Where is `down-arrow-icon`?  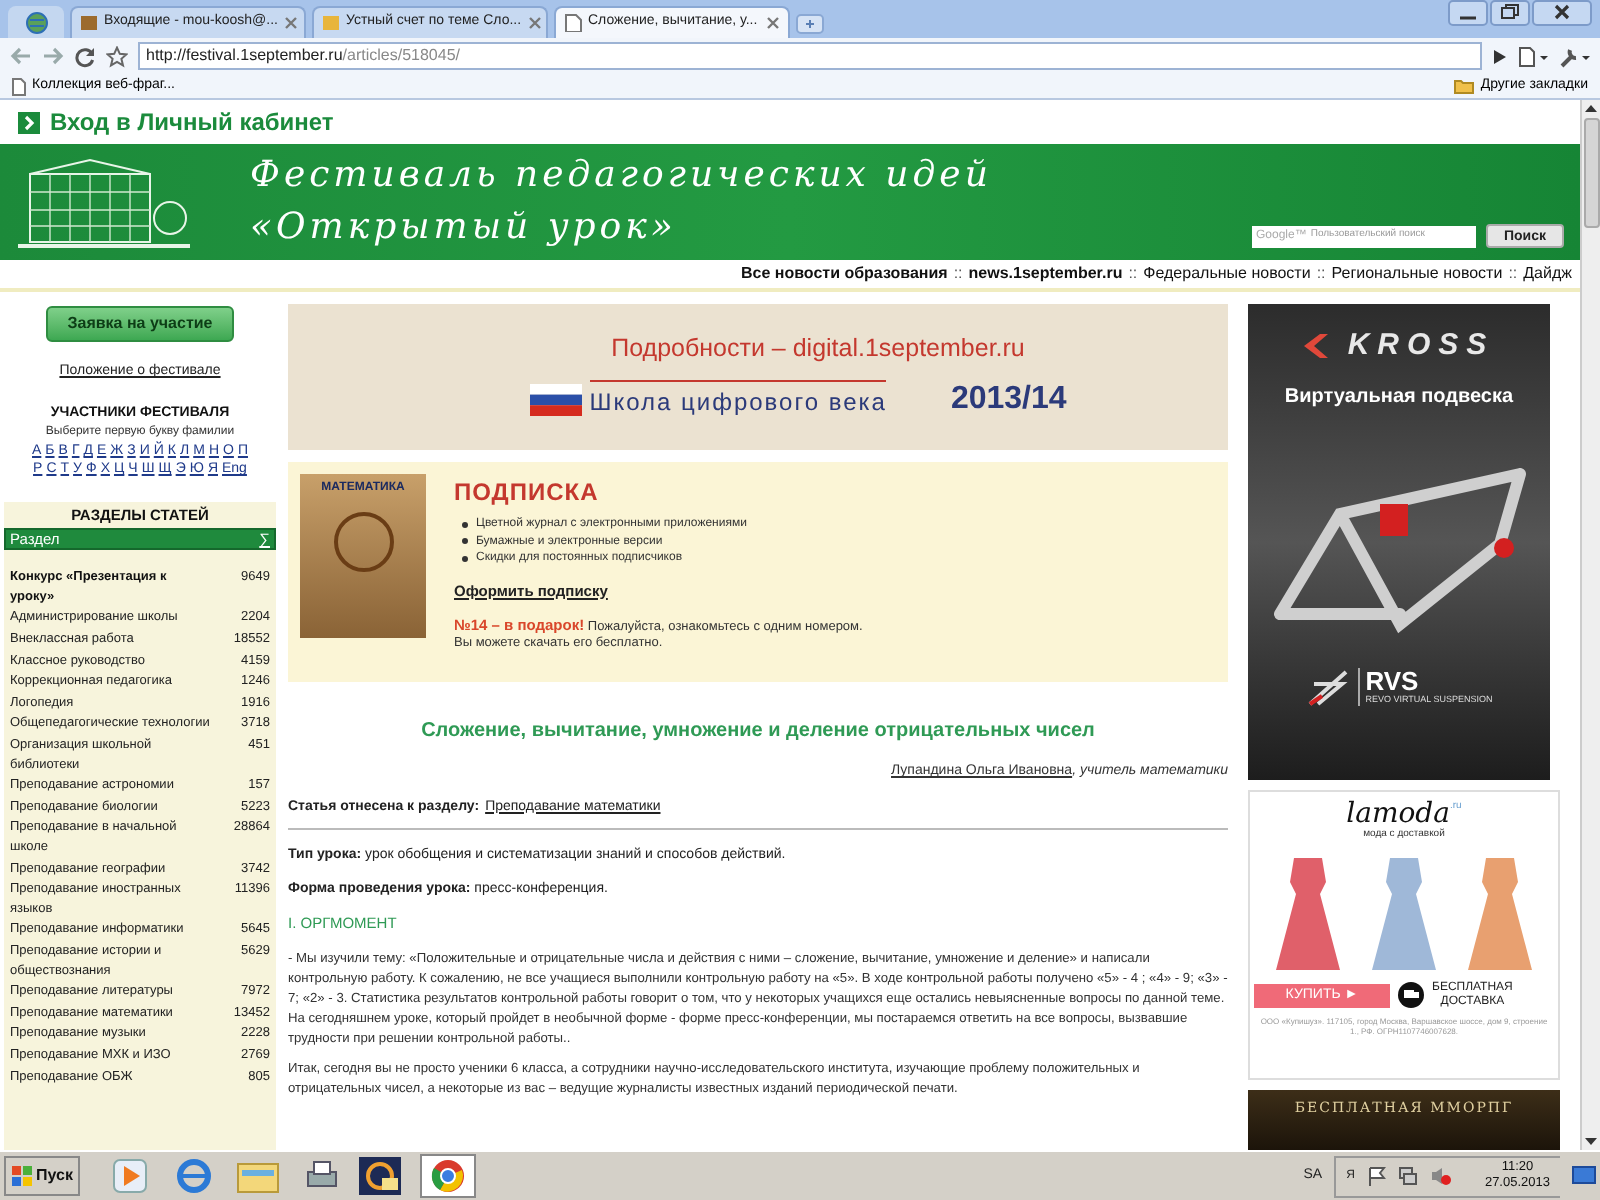
down-arrow-icon is located at coordinates (1591, 1141).